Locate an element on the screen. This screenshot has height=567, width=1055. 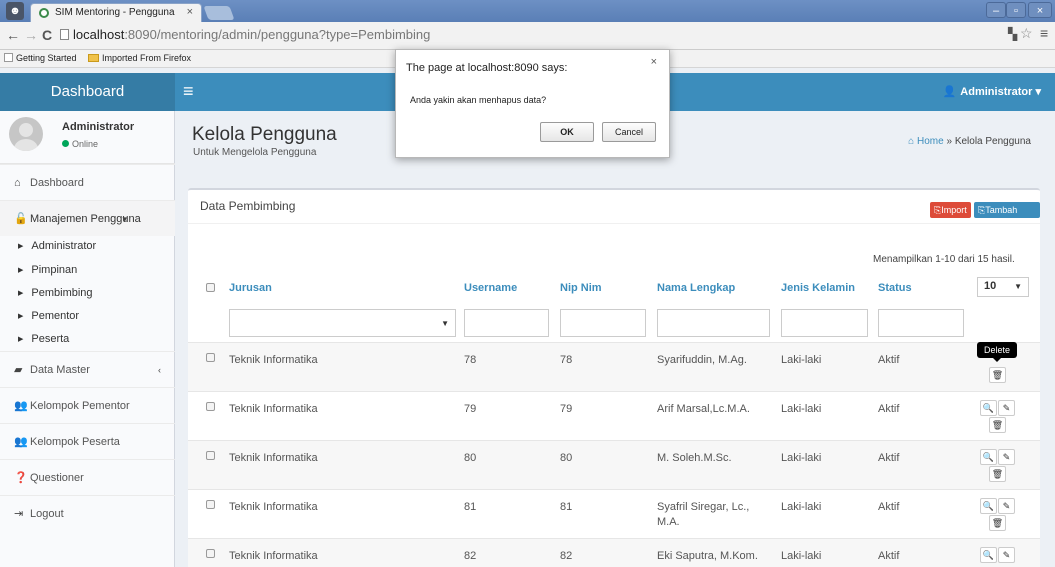
filter-username-input is located at coordinates (506, 323).